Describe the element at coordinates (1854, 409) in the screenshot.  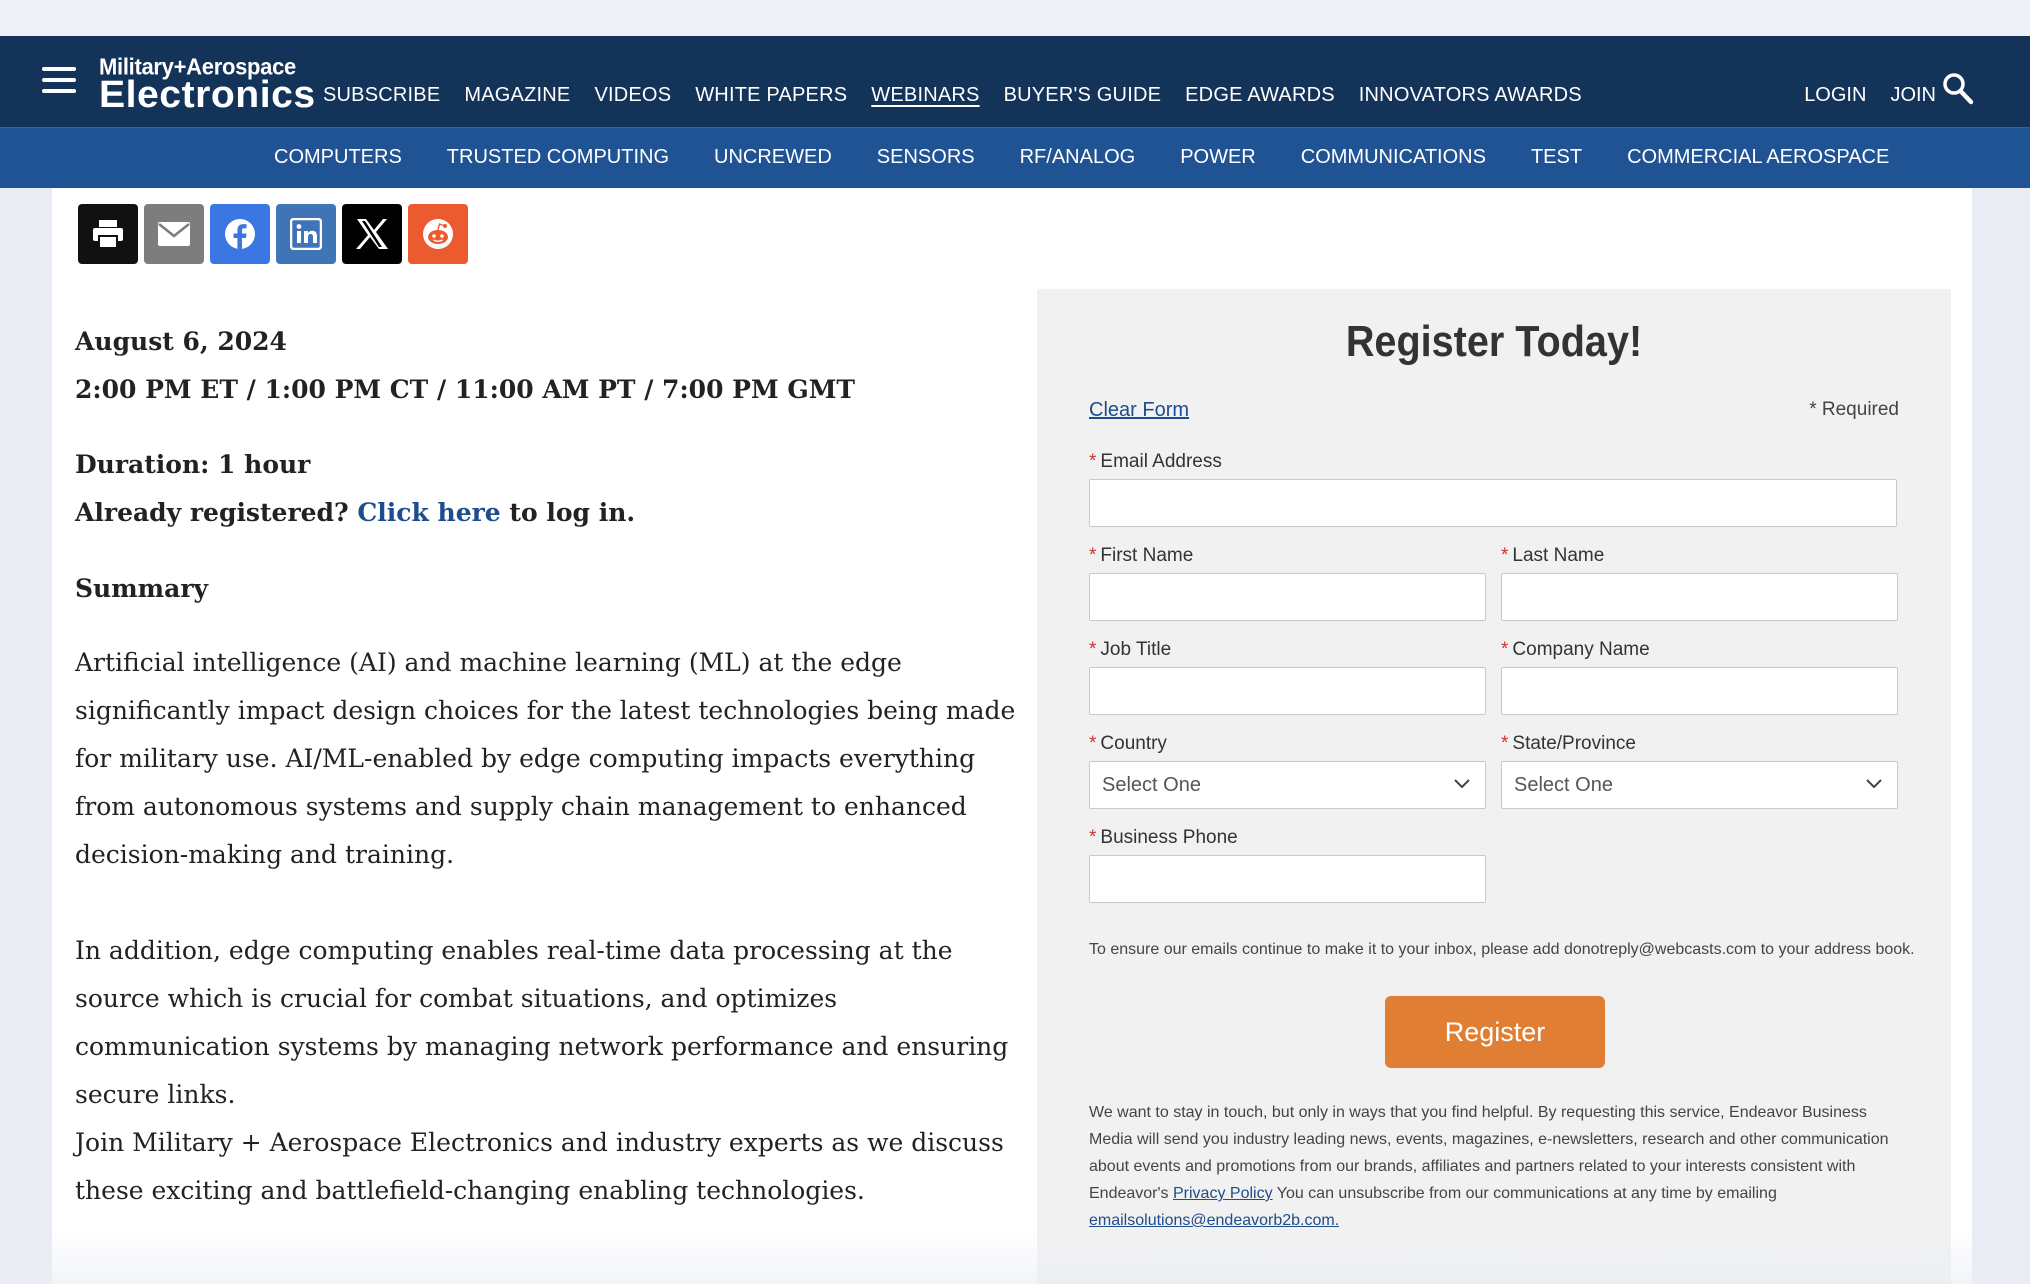
I see `required-note: * Required` at that location.